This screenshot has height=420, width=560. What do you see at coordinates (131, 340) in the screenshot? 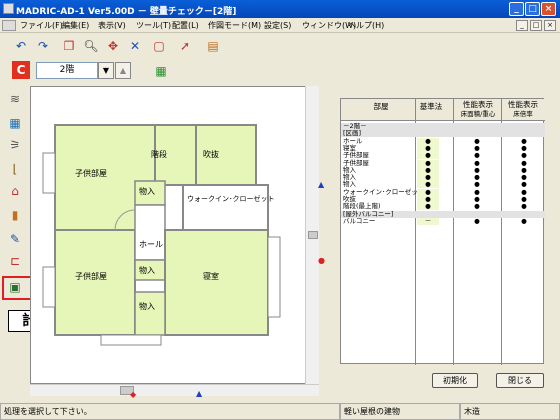
I see `window-bottom` at bounding box center [131, 340].